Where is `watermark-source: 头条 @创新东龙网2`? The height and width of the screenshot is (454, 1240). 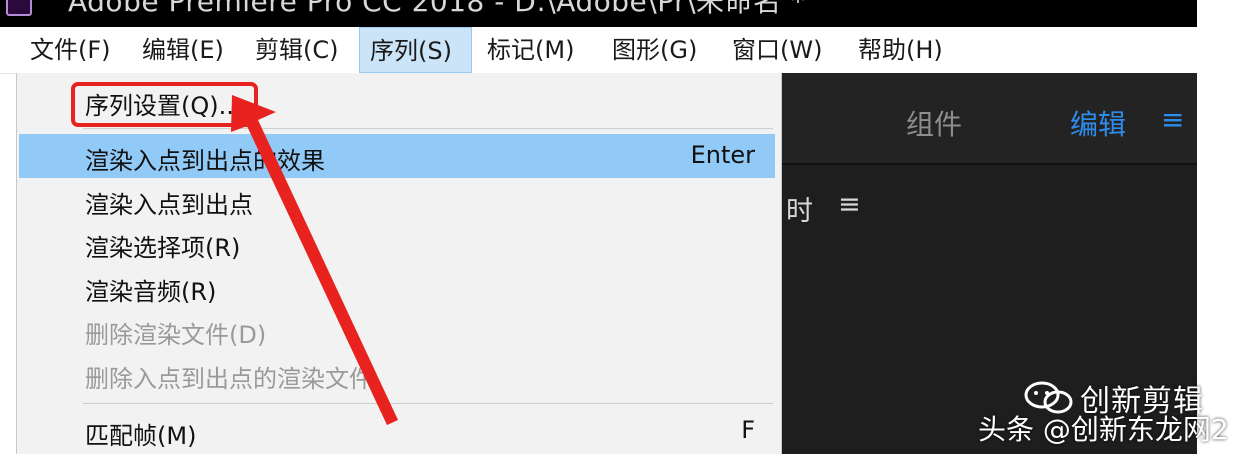 watermark-source: 头条 @创新东龙网2 is located at coordinates (1103, 429).